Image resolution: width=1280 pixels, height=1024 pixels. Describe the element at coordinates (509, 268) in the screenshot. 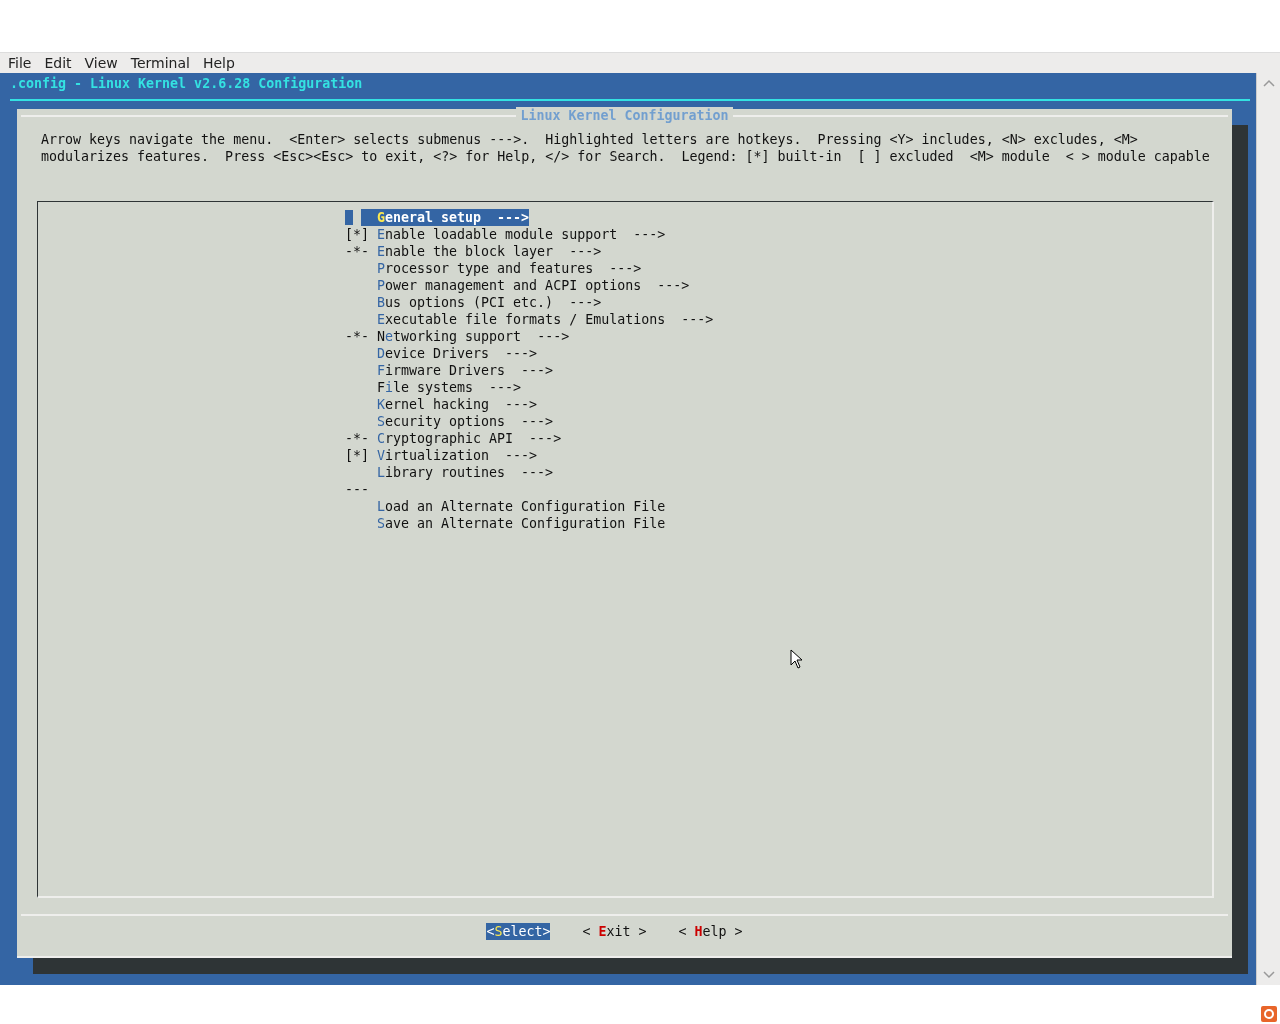

I see `menu-entry: Processor type and features --->` at that location.